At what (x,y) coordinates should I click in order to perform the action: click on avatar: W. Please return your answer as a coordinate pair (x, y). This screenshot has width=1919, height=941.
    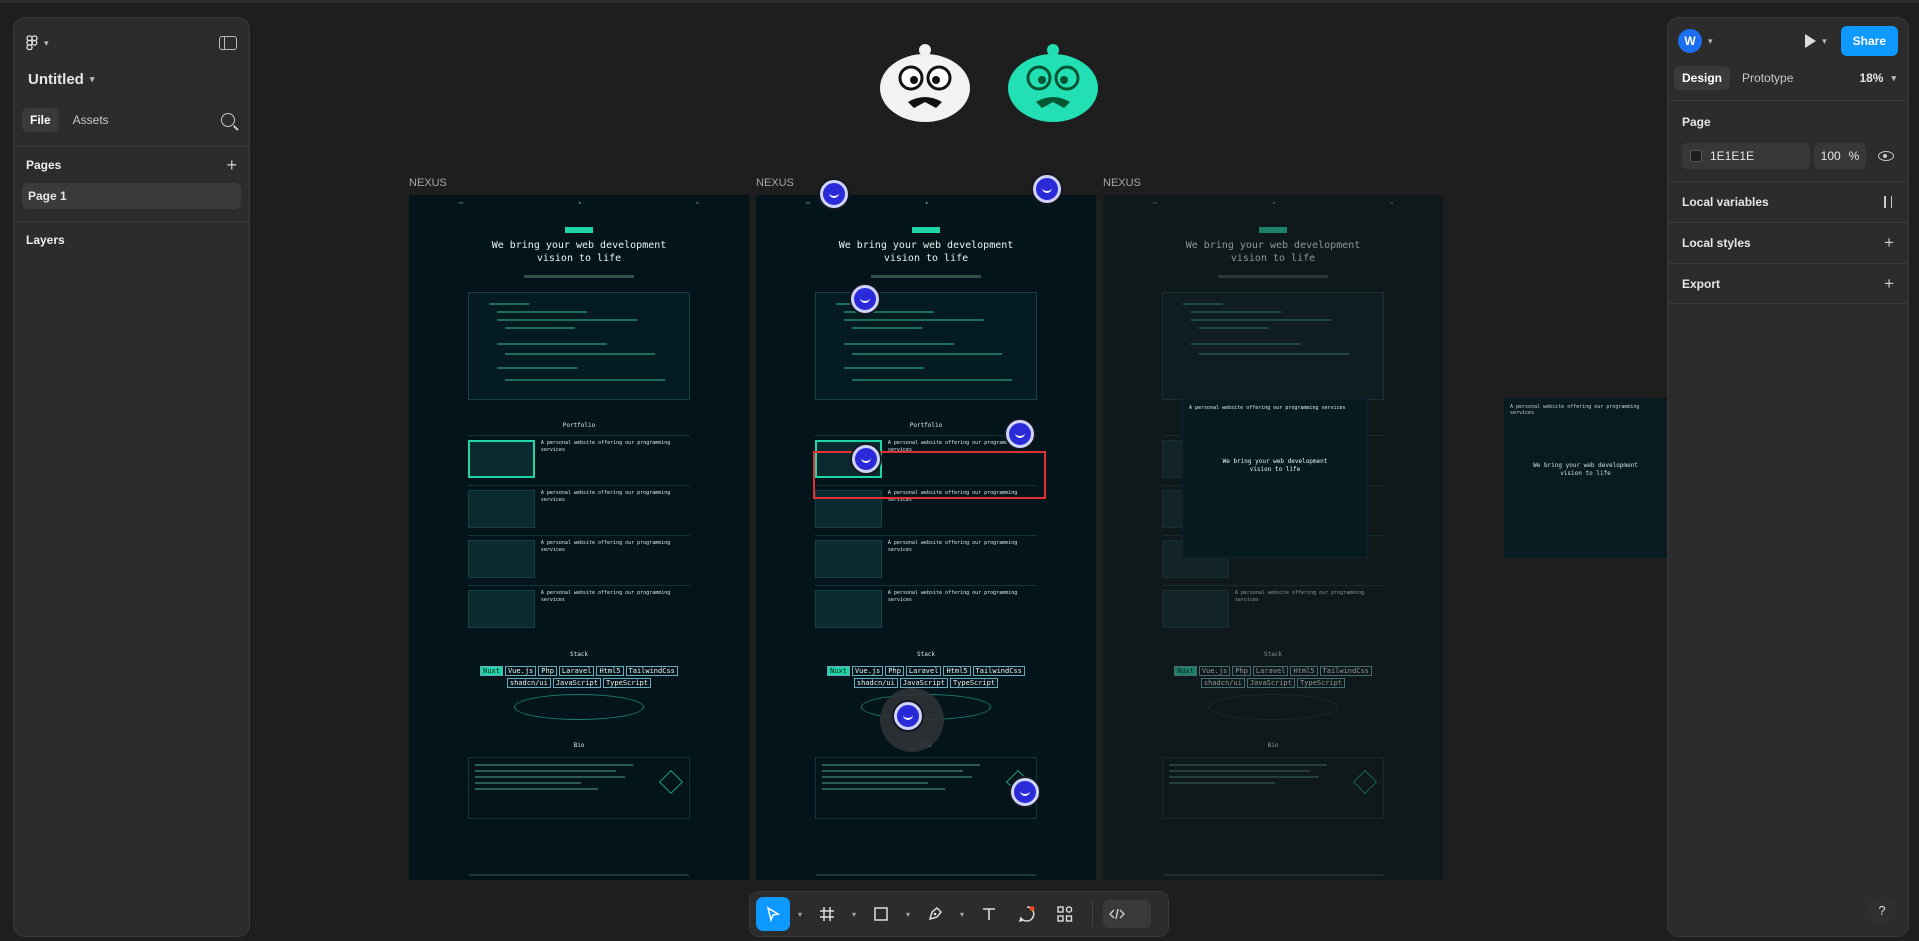
    Looking at the image, I should click on (1690, 41).